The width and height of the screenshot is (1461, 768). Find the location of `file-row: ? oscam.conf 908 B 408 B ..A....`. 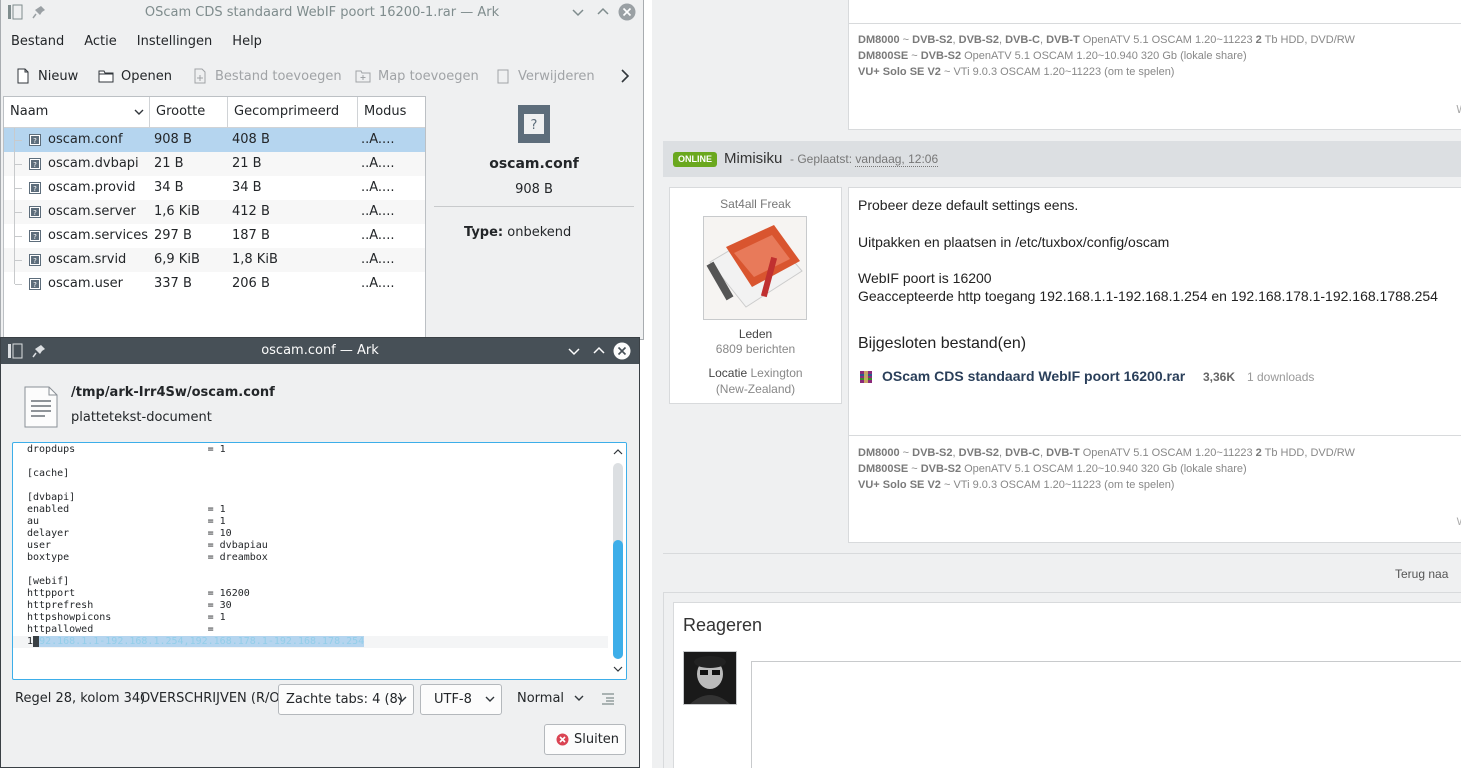

file-row: ? oscam.conf 908 B 408 B ..A.... is located at coordinates (214, 140).